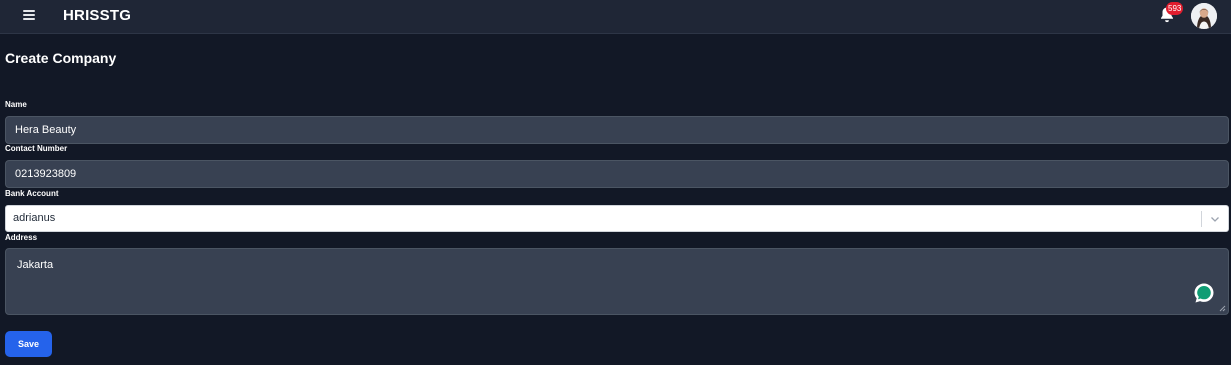 This screenshot has height=365, width=1231. What do you see at coordinates (29, 15) in the screenshot?
I see `hamburger-menu-icon` at bounding box center [29, 15].